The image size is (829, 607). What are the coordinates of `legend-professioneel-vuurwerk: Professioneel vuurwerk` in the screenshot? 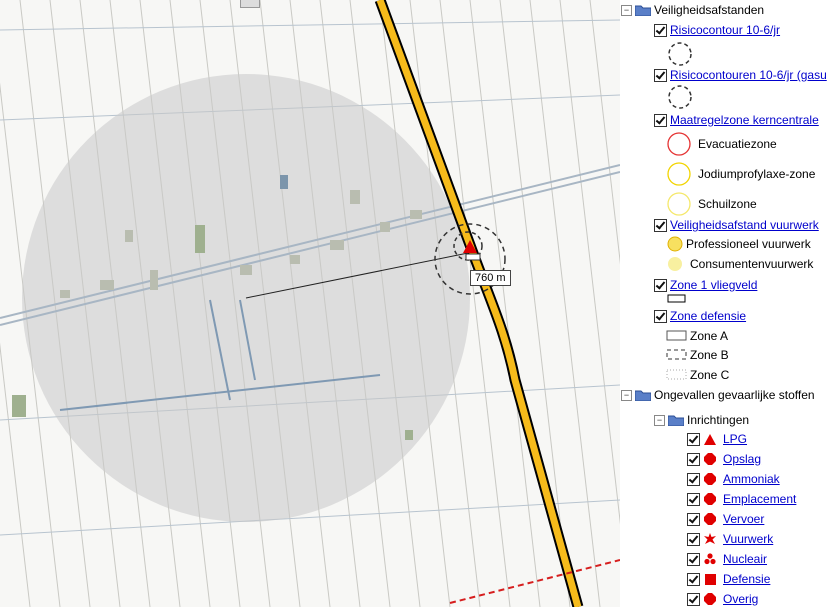 It's located at (738, 244).